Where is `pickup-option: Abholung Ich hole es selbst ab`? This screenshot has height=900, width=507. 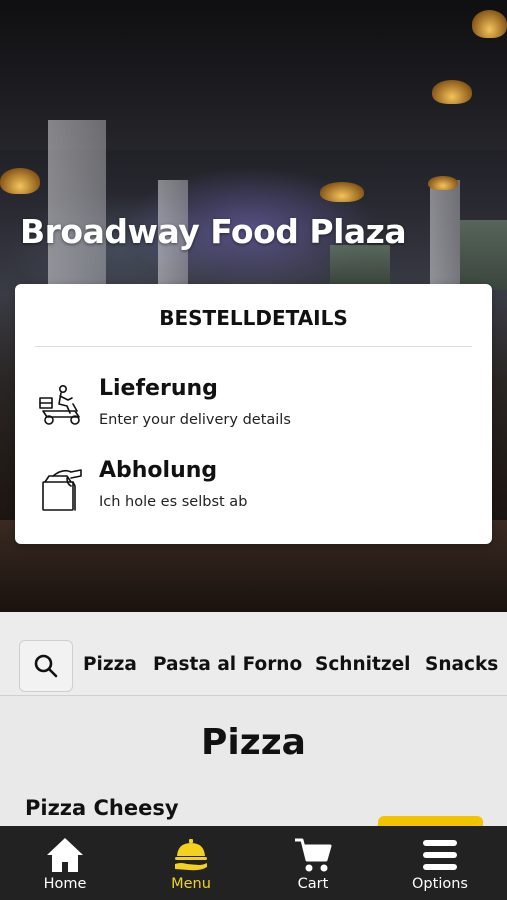
pickup-option: Abholung Ich hole es selbst ab is located at coordinates (257, 490).